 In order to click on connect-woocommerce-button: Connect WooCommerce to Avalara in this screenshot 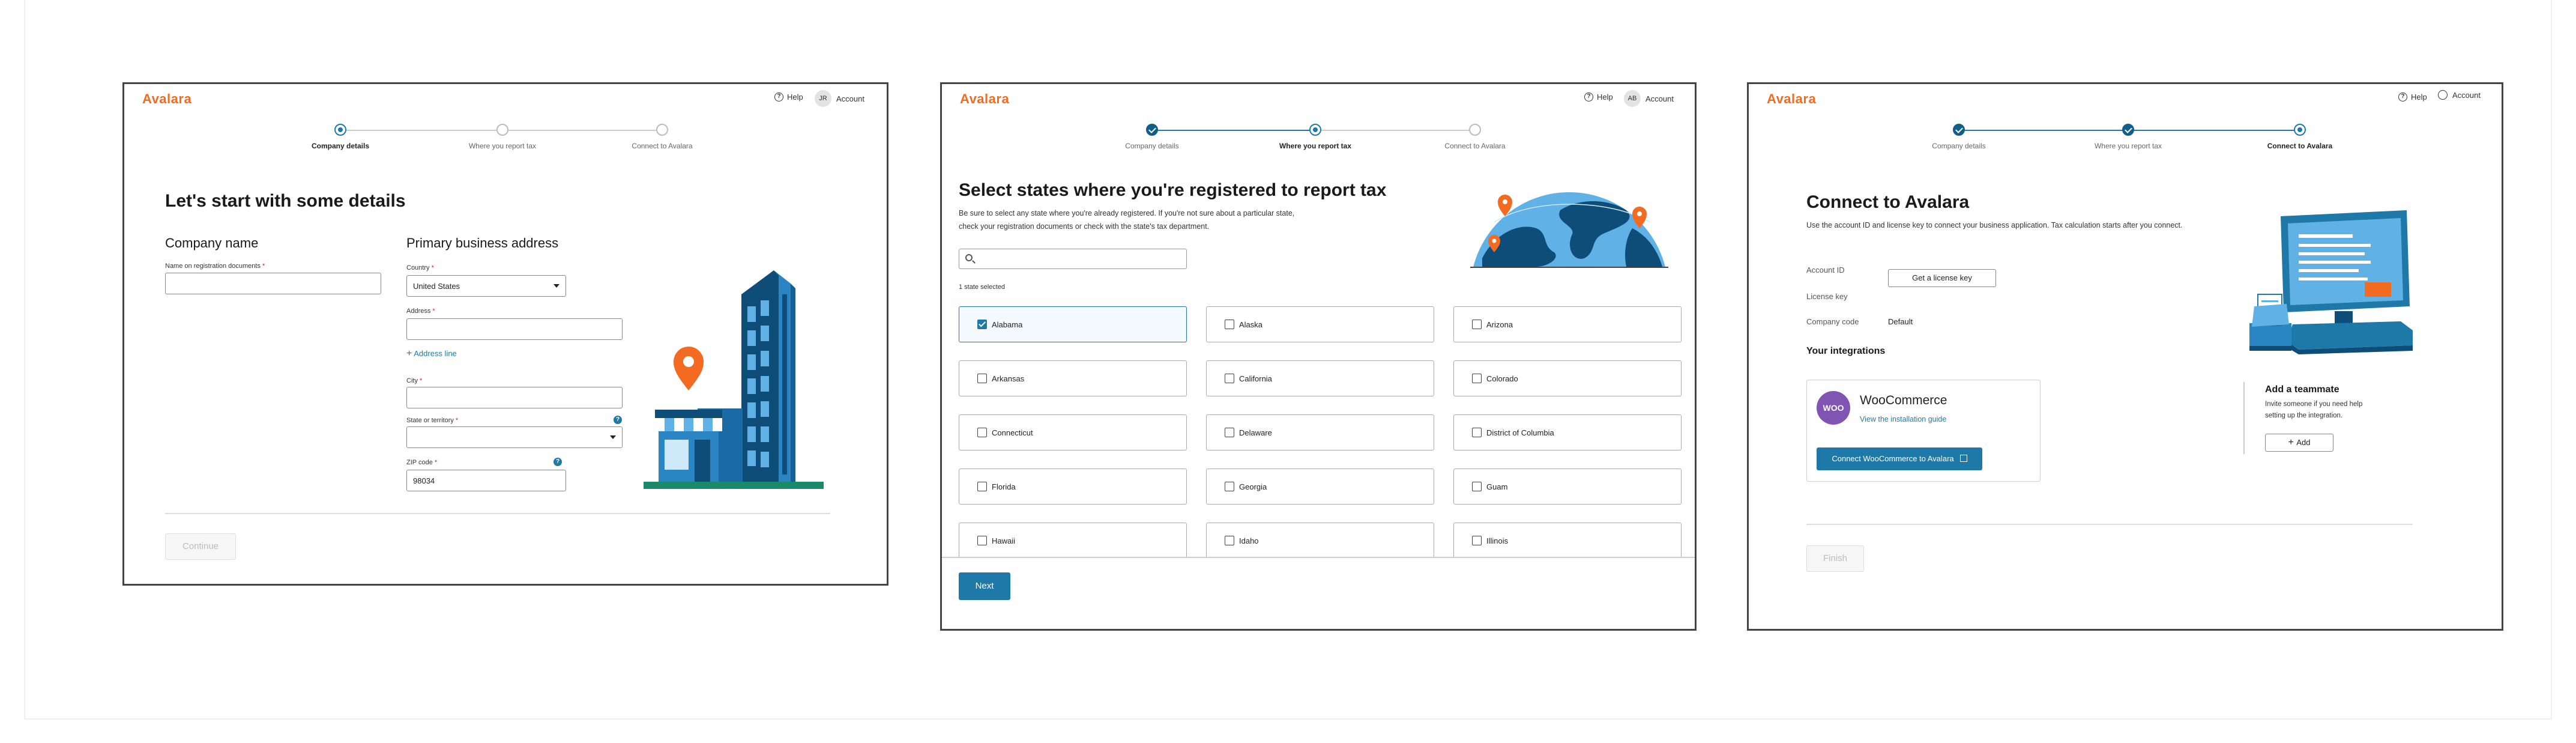, I will do `click(1899, 459)`.